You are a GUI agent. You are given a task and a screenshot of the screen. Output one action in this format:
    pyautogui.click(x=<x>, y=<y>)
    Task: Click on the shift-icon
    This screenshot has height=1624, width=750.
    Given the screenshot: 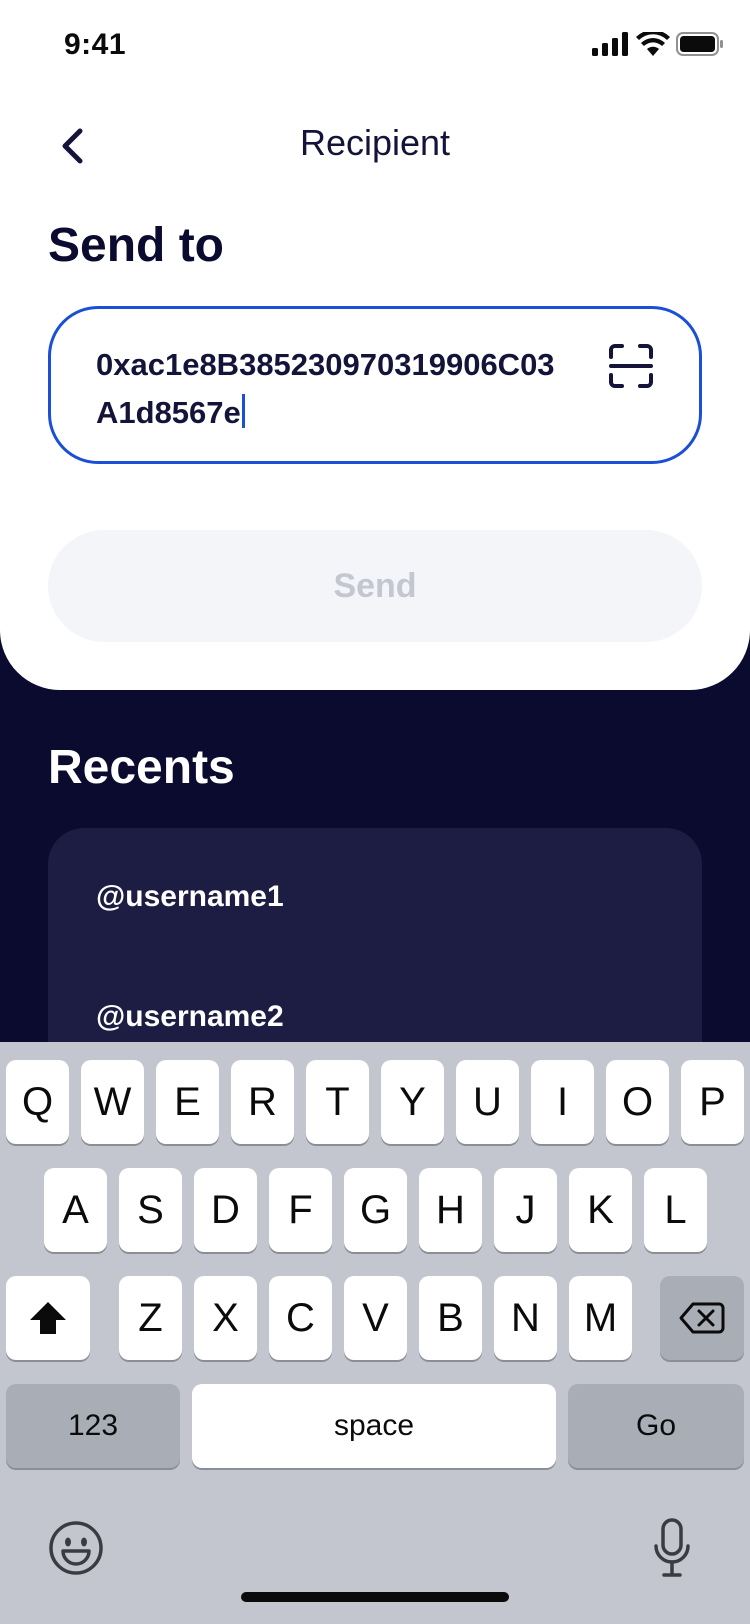 What is the action you would take?
    pyautogui.click(x=48, y=1318)
    